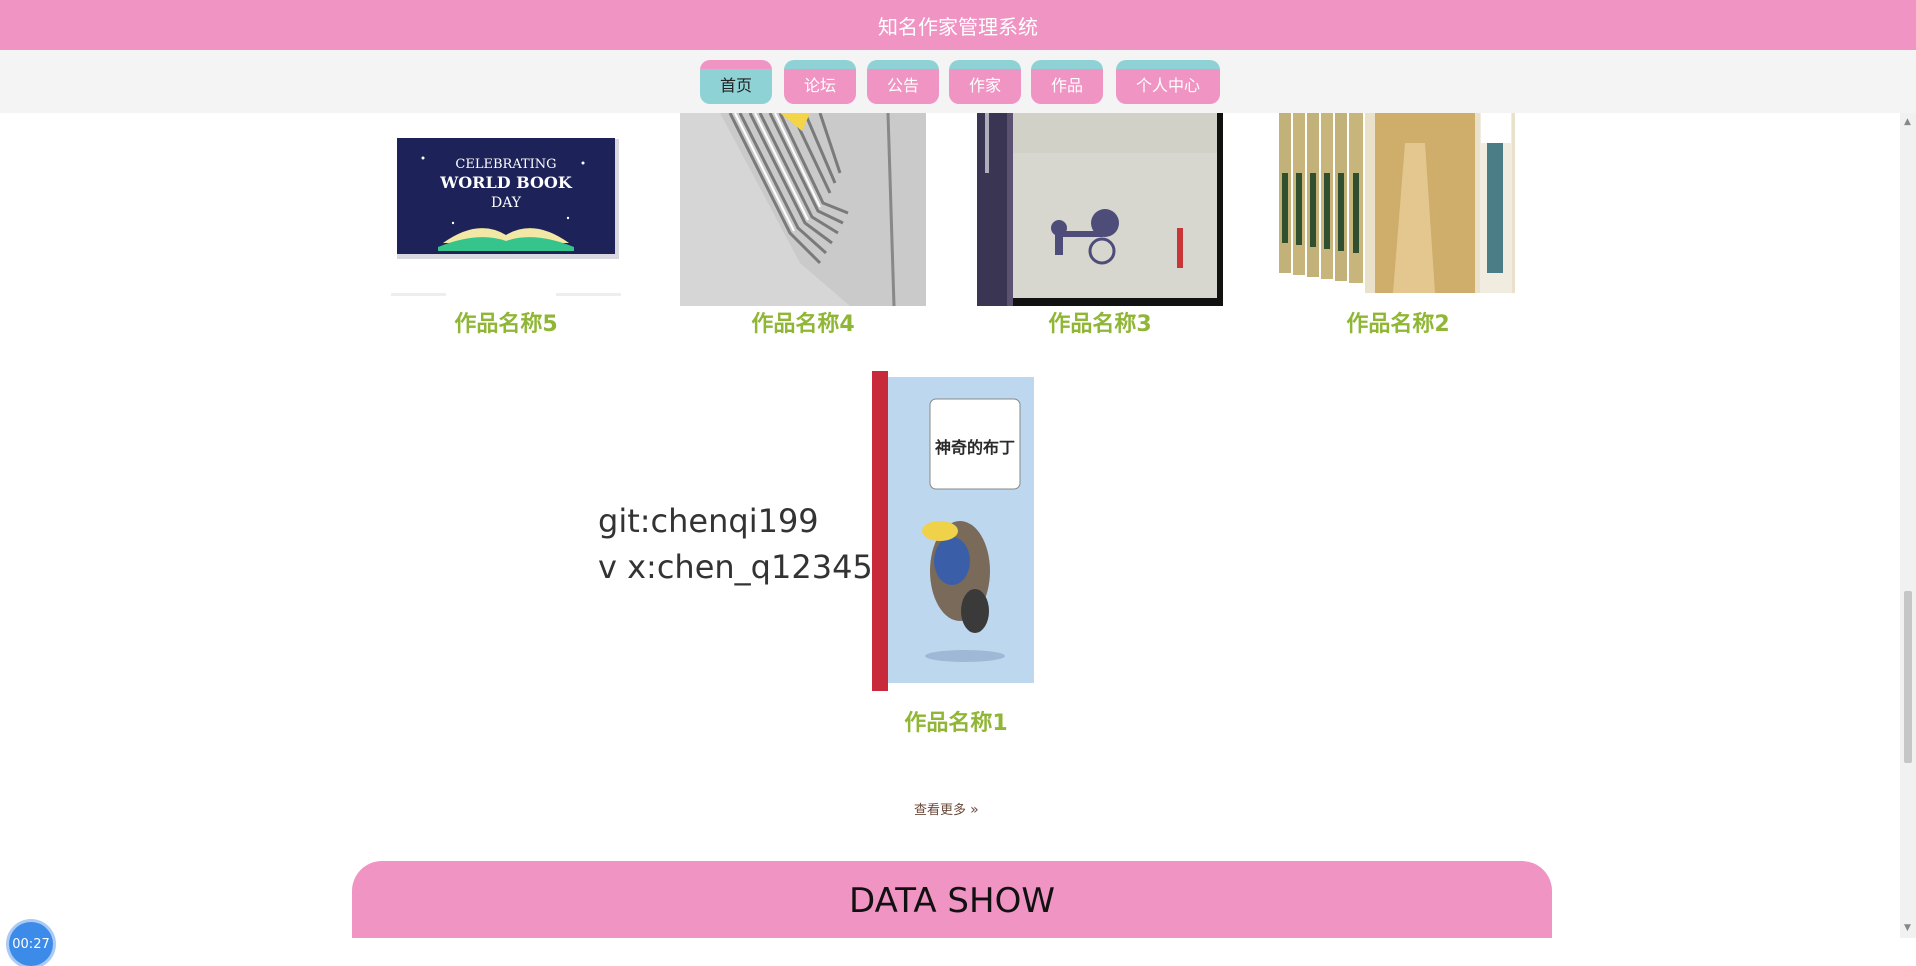 This screenshot has width=1916, height=966. Describe the element at coordinates (956, 721) in the screenshot. I see `work-title-1: 作品名称1` at that location.